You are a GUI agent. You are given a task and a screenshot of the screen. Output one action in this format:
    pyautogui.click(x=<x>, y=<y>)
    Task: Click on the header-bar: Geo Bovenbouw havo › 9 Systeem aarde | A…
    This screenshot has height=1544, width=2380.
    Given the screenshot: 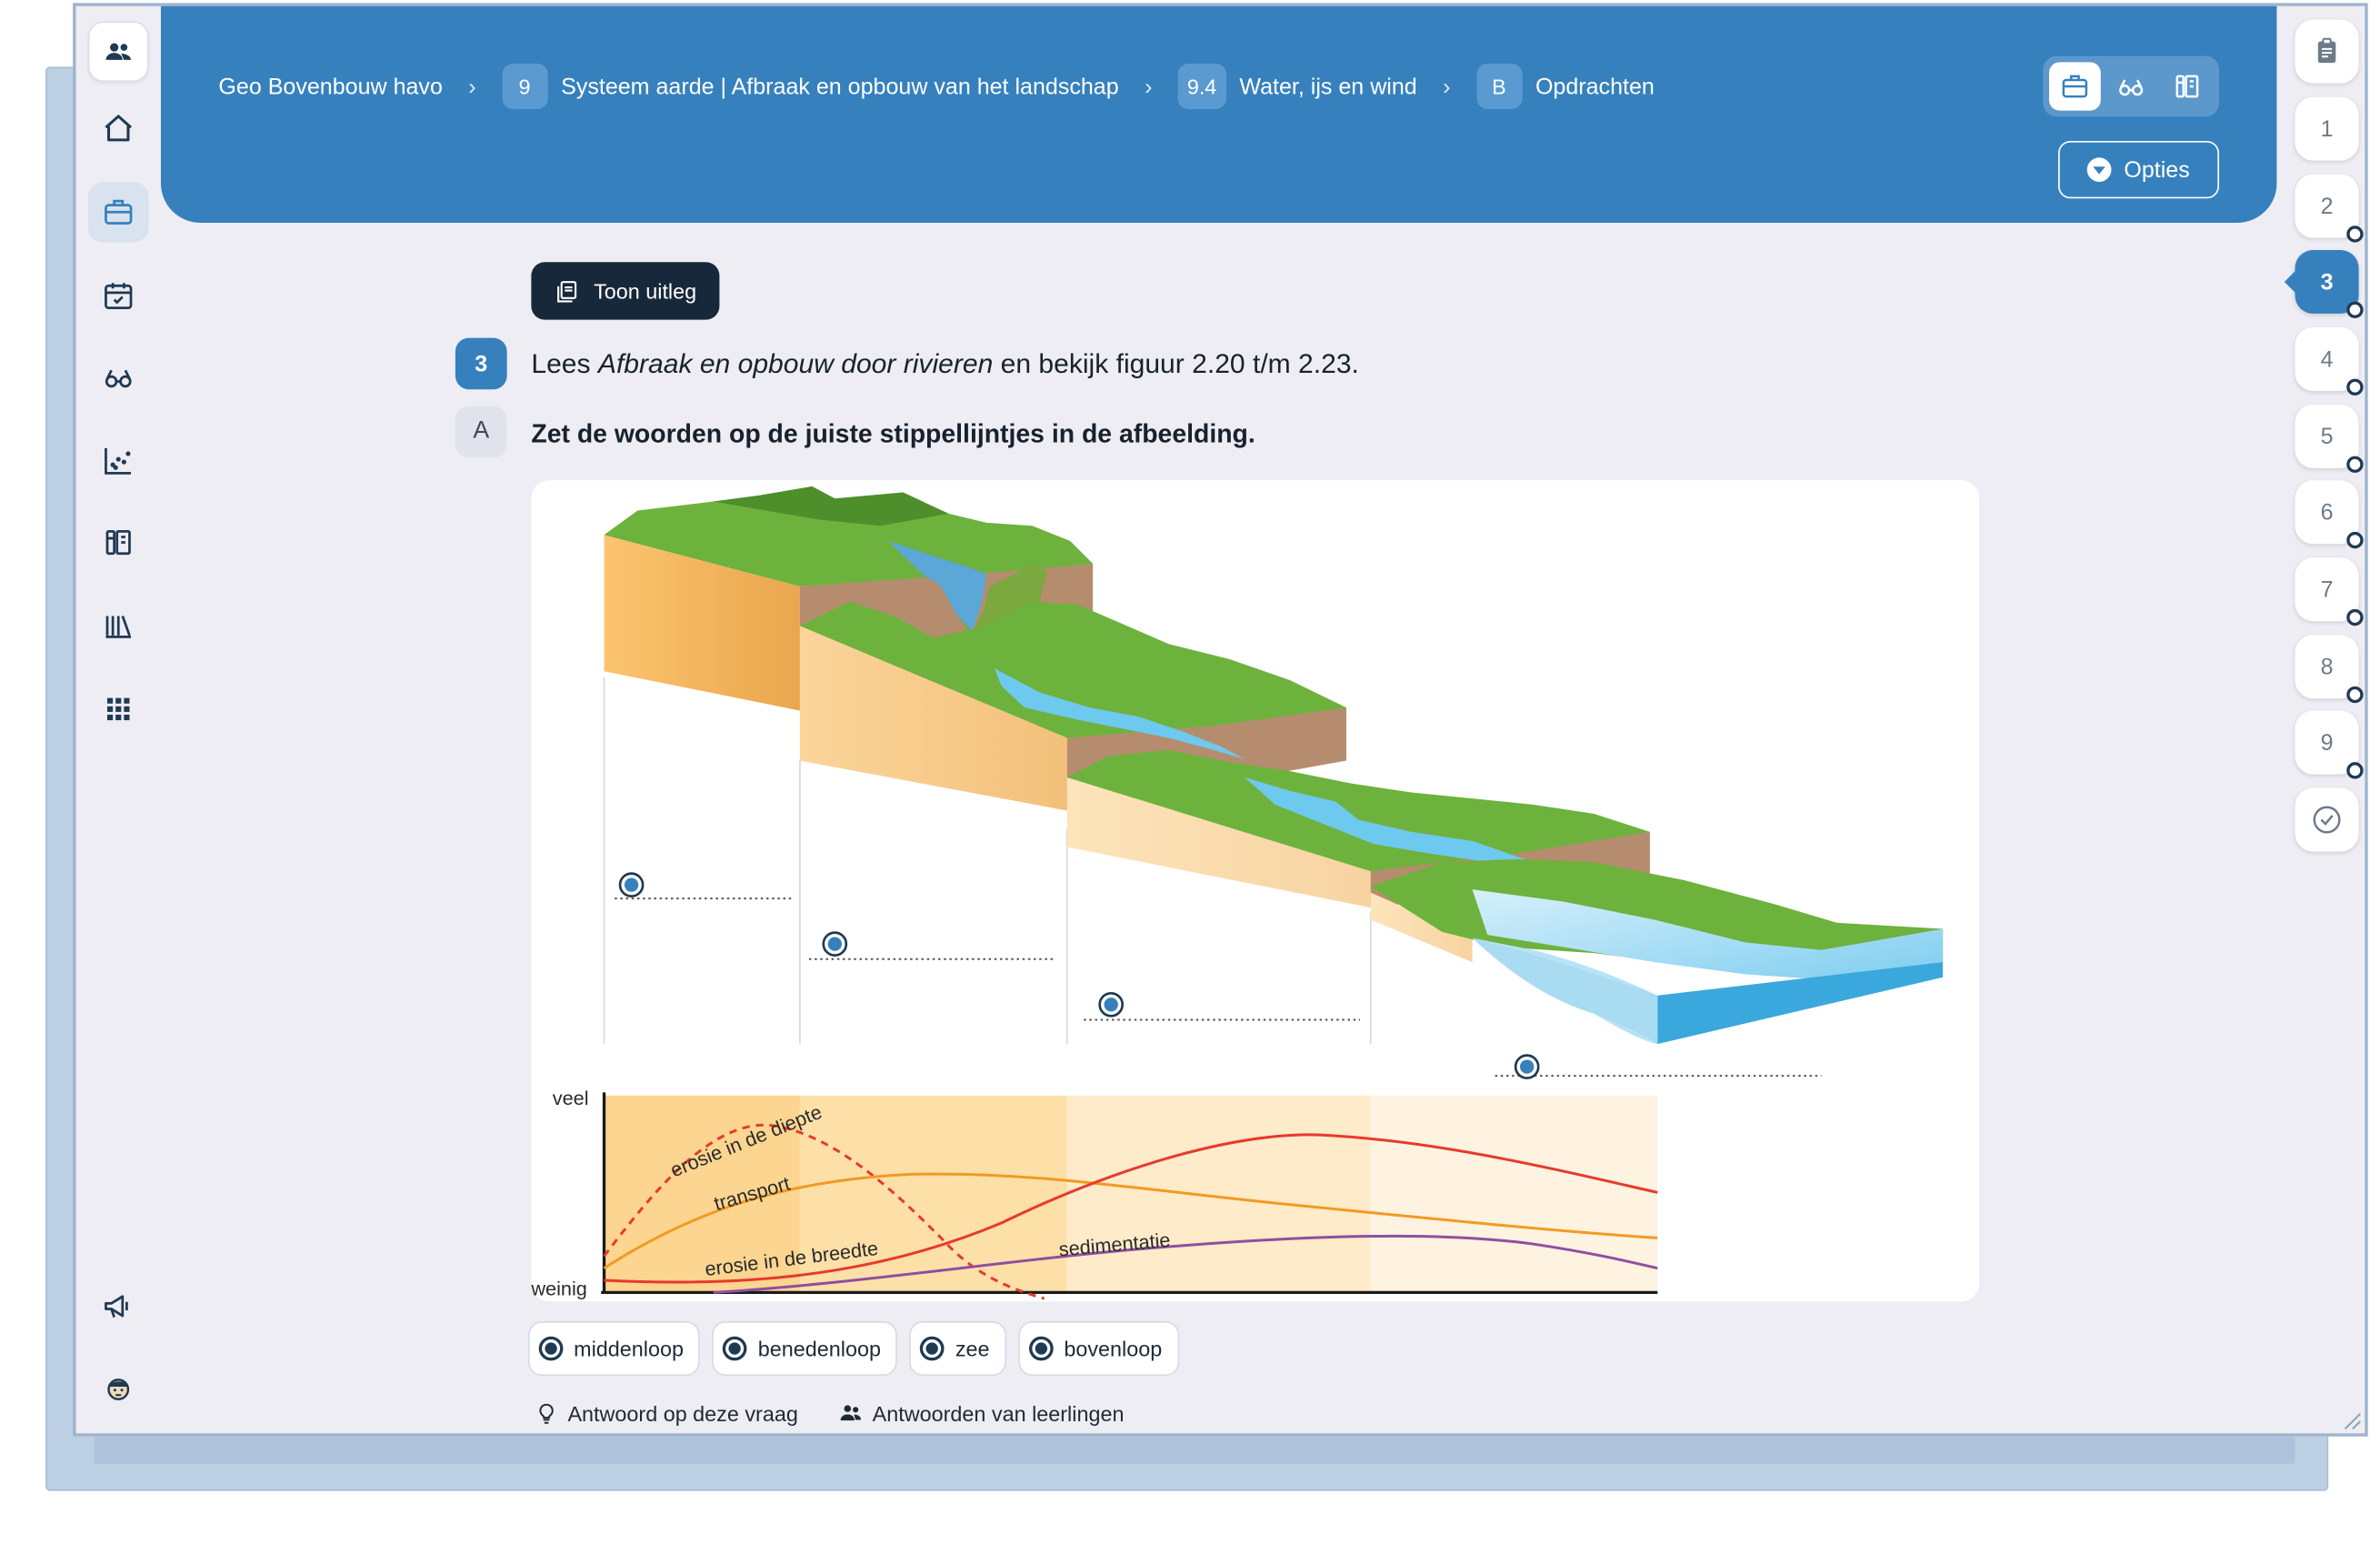 What is the action you would take?
    pyautogui.click(x=1218, y=114)
    